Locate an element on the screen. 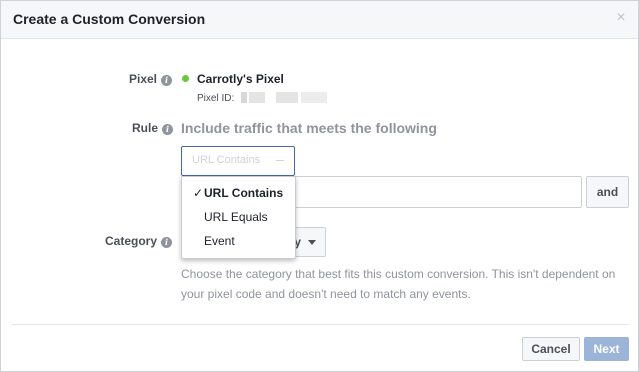 The image size is (639, 372). category-field-label: Category i is located at coordinates (139, 241).